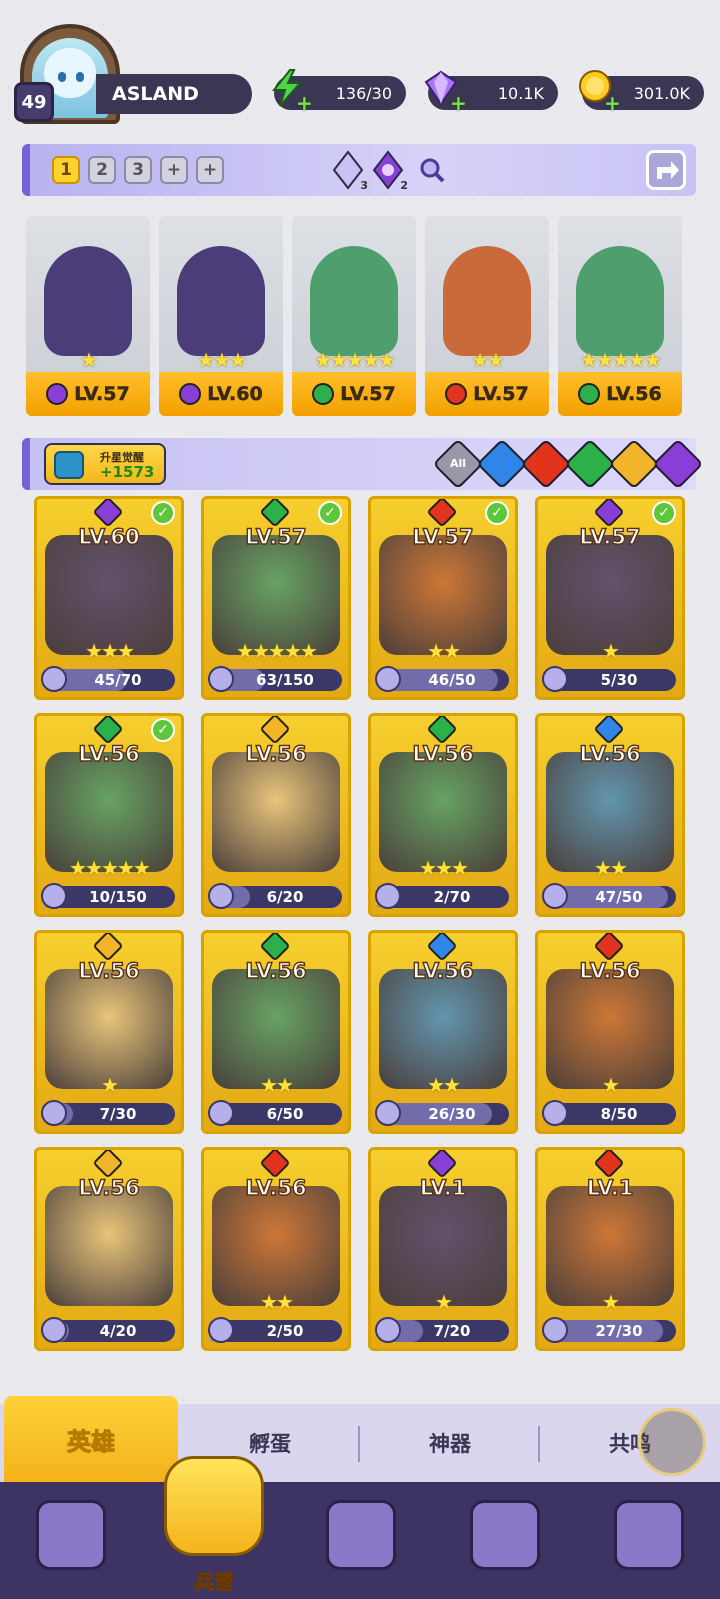 This screenshot has height=1599, width=720. I want to click on hero-card: ✓ LV.57 ★★ 46/50, so click(443, 598).